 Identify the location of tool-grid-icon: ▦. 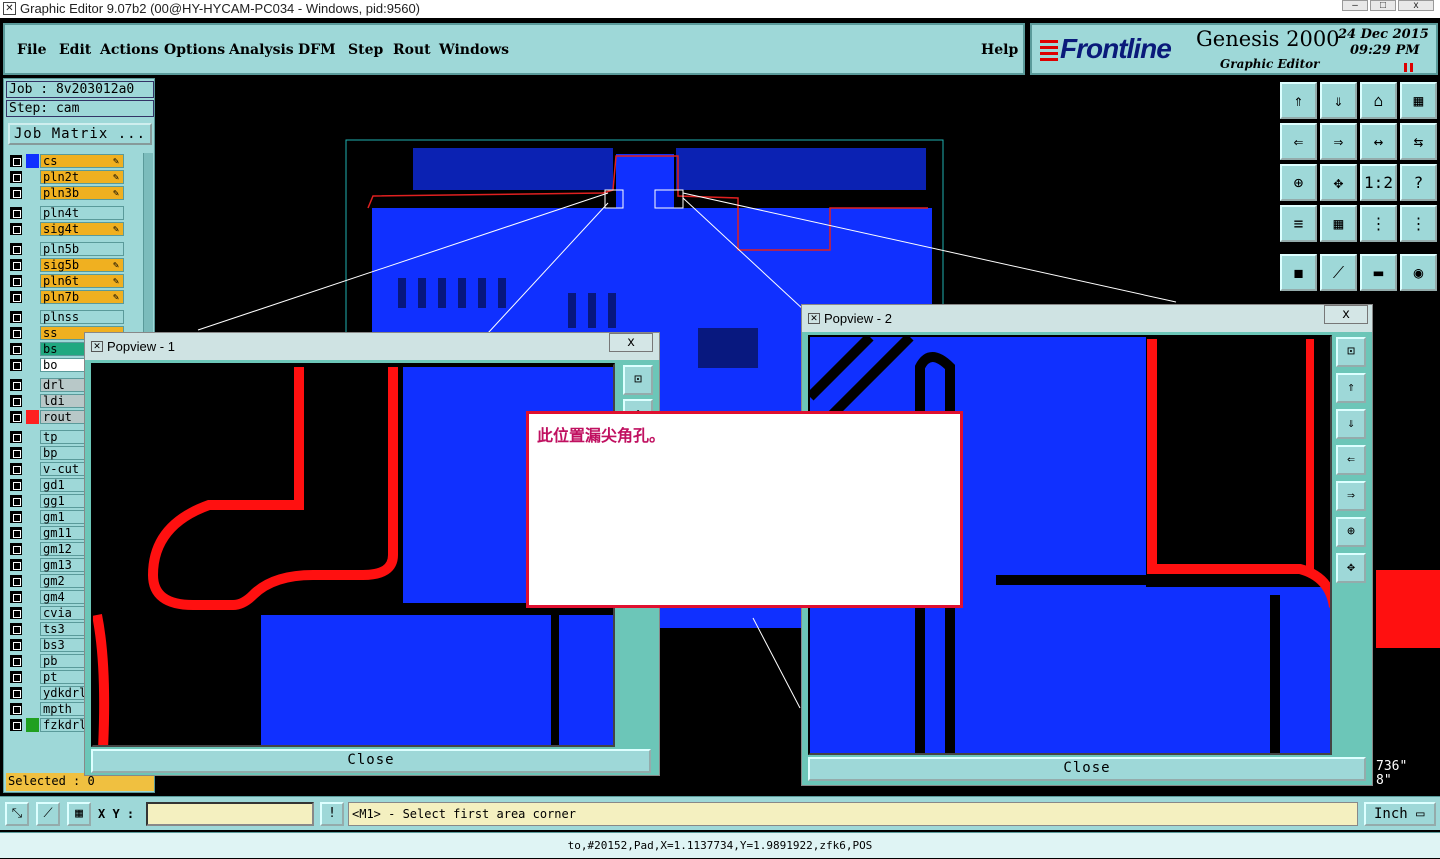
(1338, 223).